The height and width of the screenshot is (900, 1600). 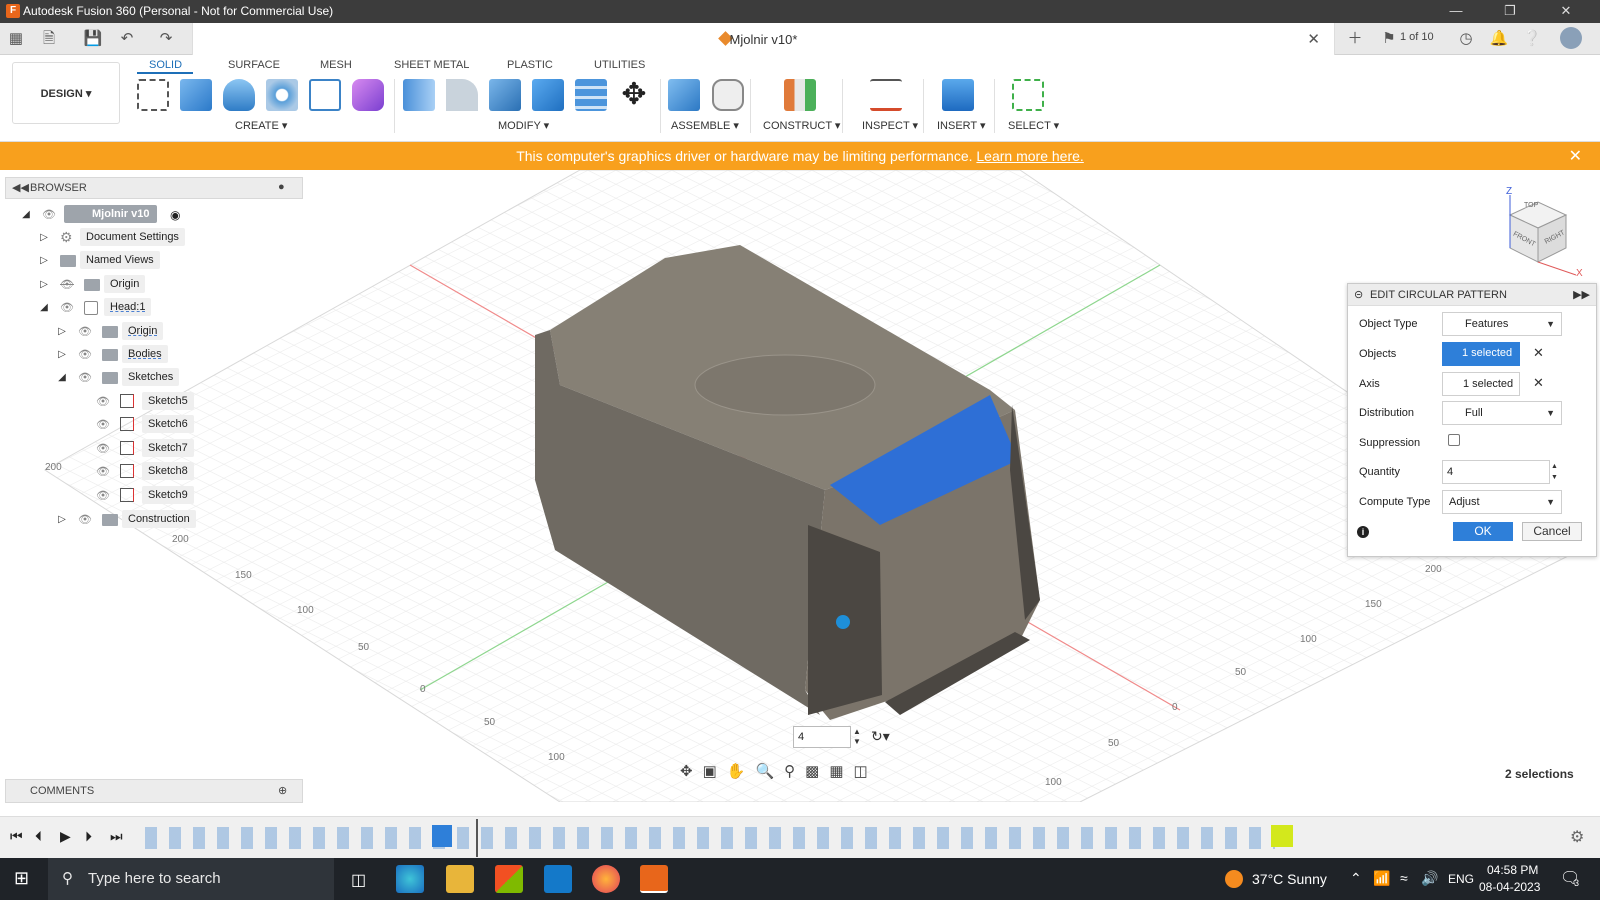 I want to click on distribution-dropdown: Full ▼, so click(x=1502, y=413).